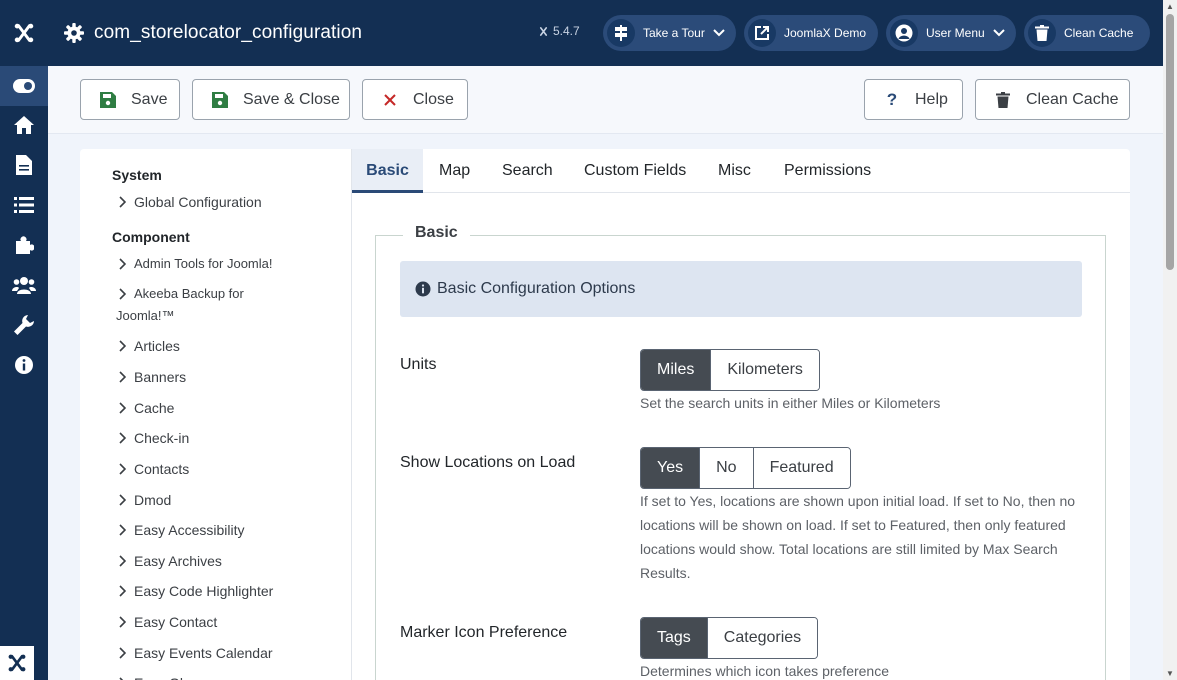  I want to click on sidebar-item-check-in: Check-in, so click(152, 438).